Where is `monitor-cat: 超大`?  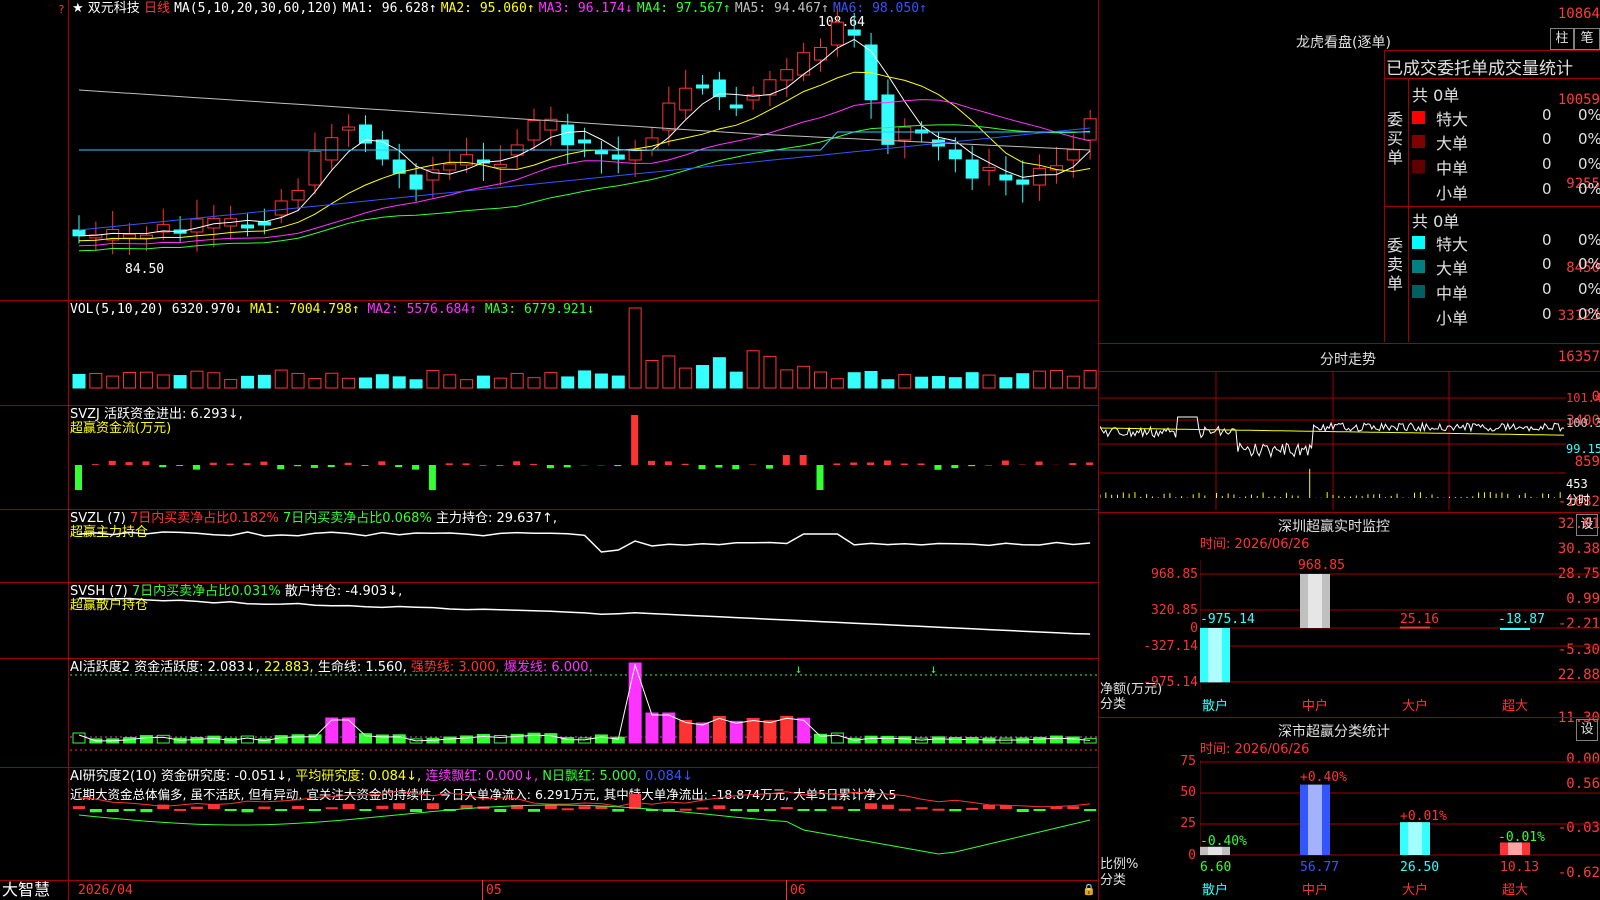 monitor-cat: 超大 is located at coordinates (1515, 706).